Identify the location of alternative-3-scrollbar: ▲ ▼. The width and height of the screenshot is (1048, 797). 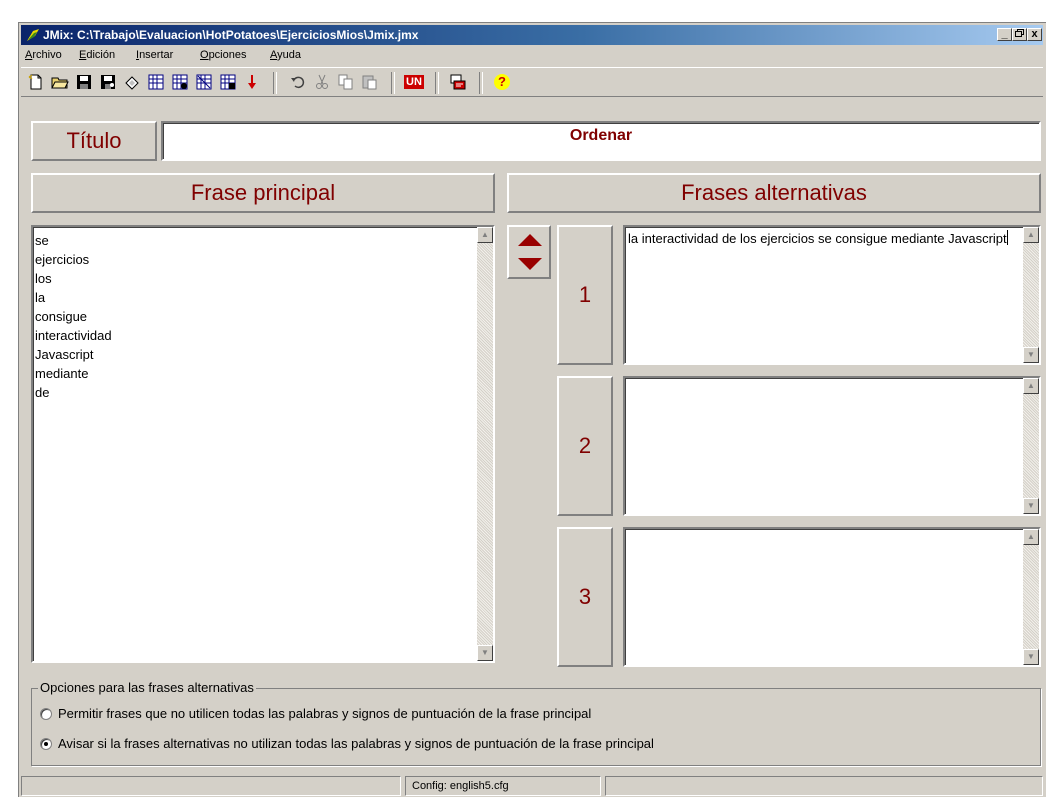
(1031, 597).